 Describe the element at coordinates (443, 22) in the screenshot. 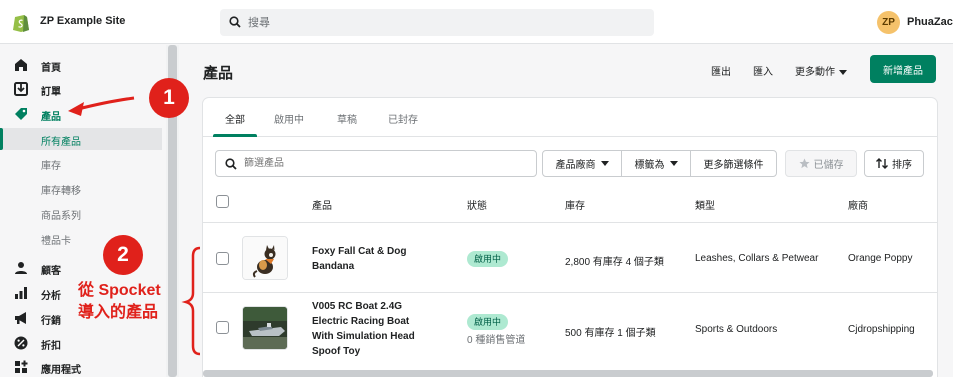

I see `search-input` at that location.